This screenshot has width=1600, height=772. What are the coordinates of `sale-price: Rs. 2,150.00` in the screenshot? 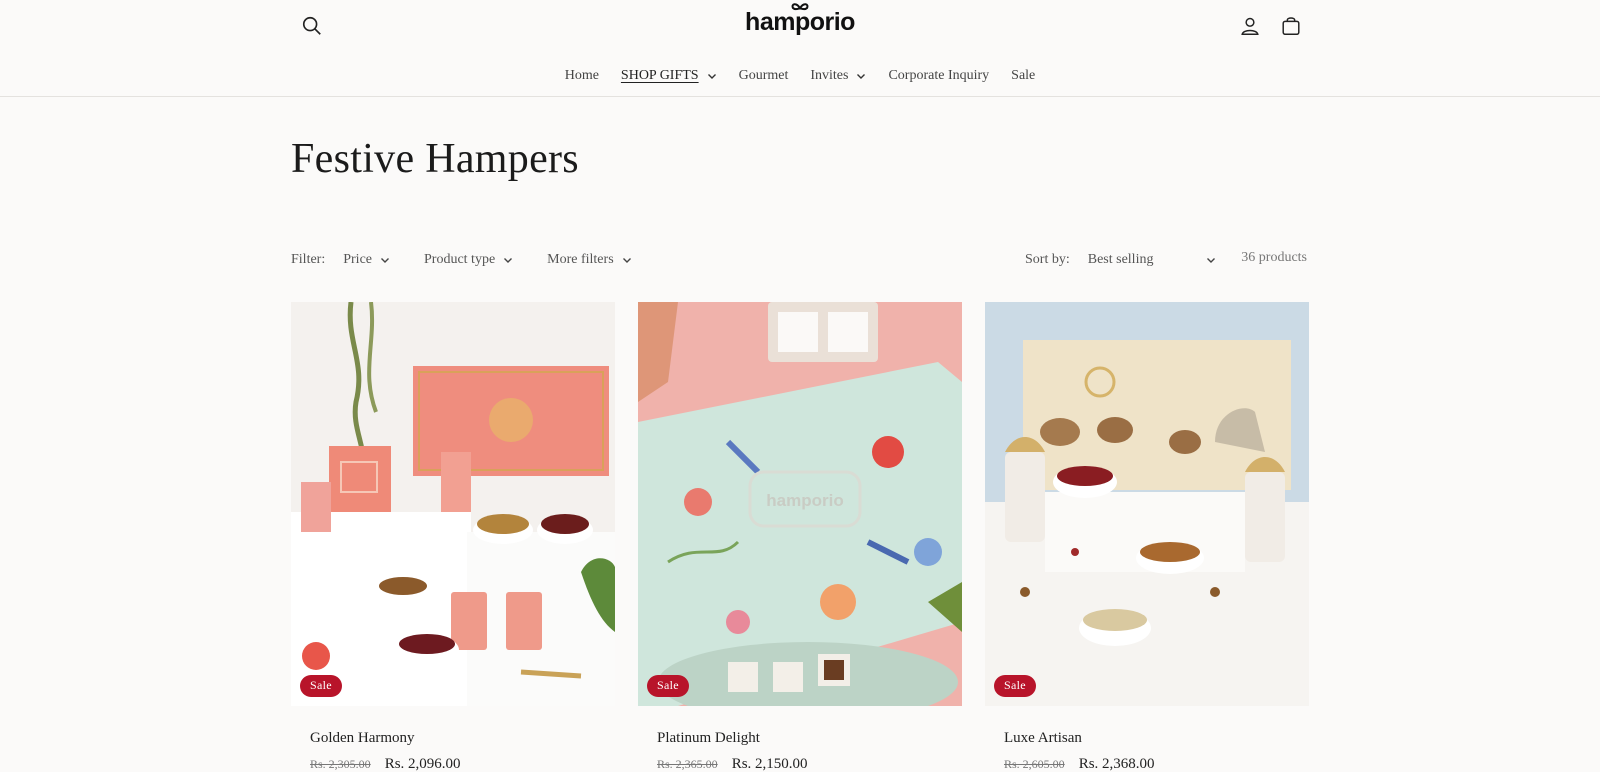 It's located at (769, 764).